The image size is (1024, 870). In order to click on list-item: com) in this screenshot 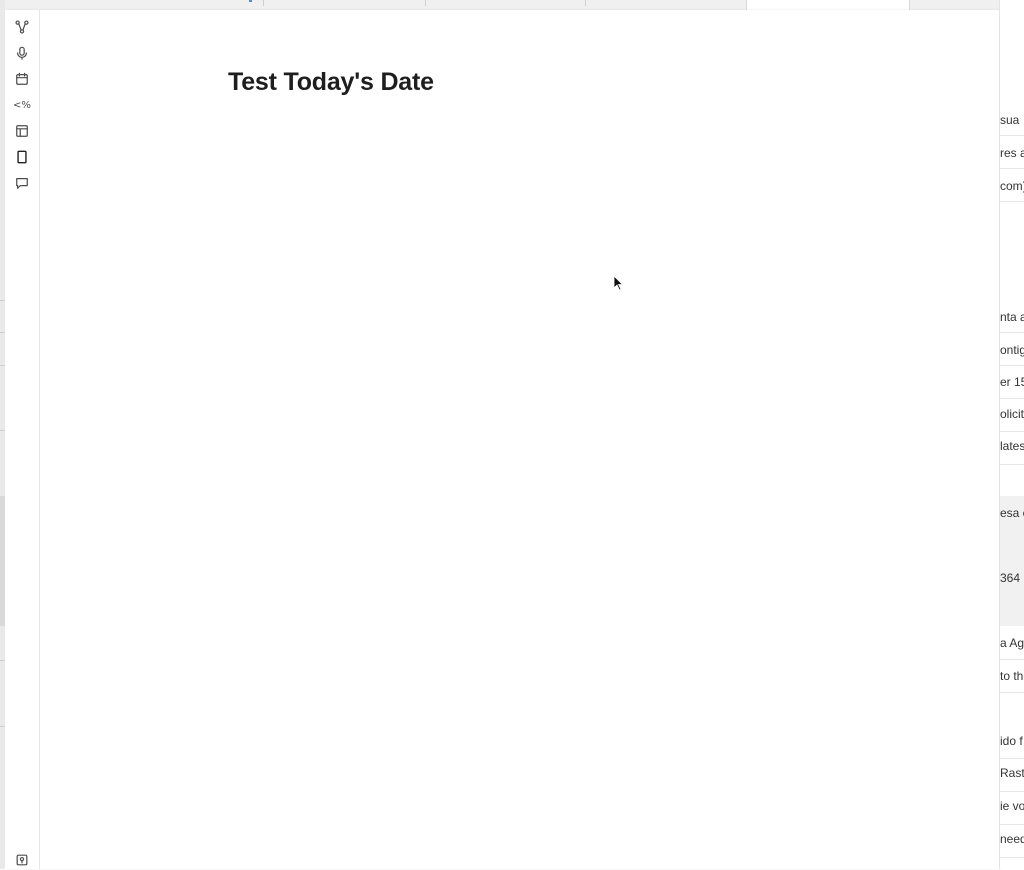, I will do `click(1012, 185)`.